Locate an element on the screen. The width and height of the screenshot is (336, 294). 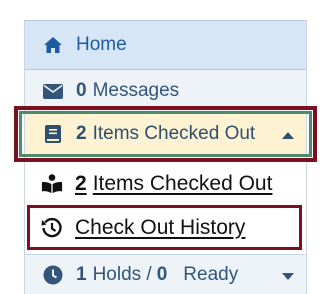
menu-item-holds: 1 Holds / 0 Ready is located at coordinates (165, 274).